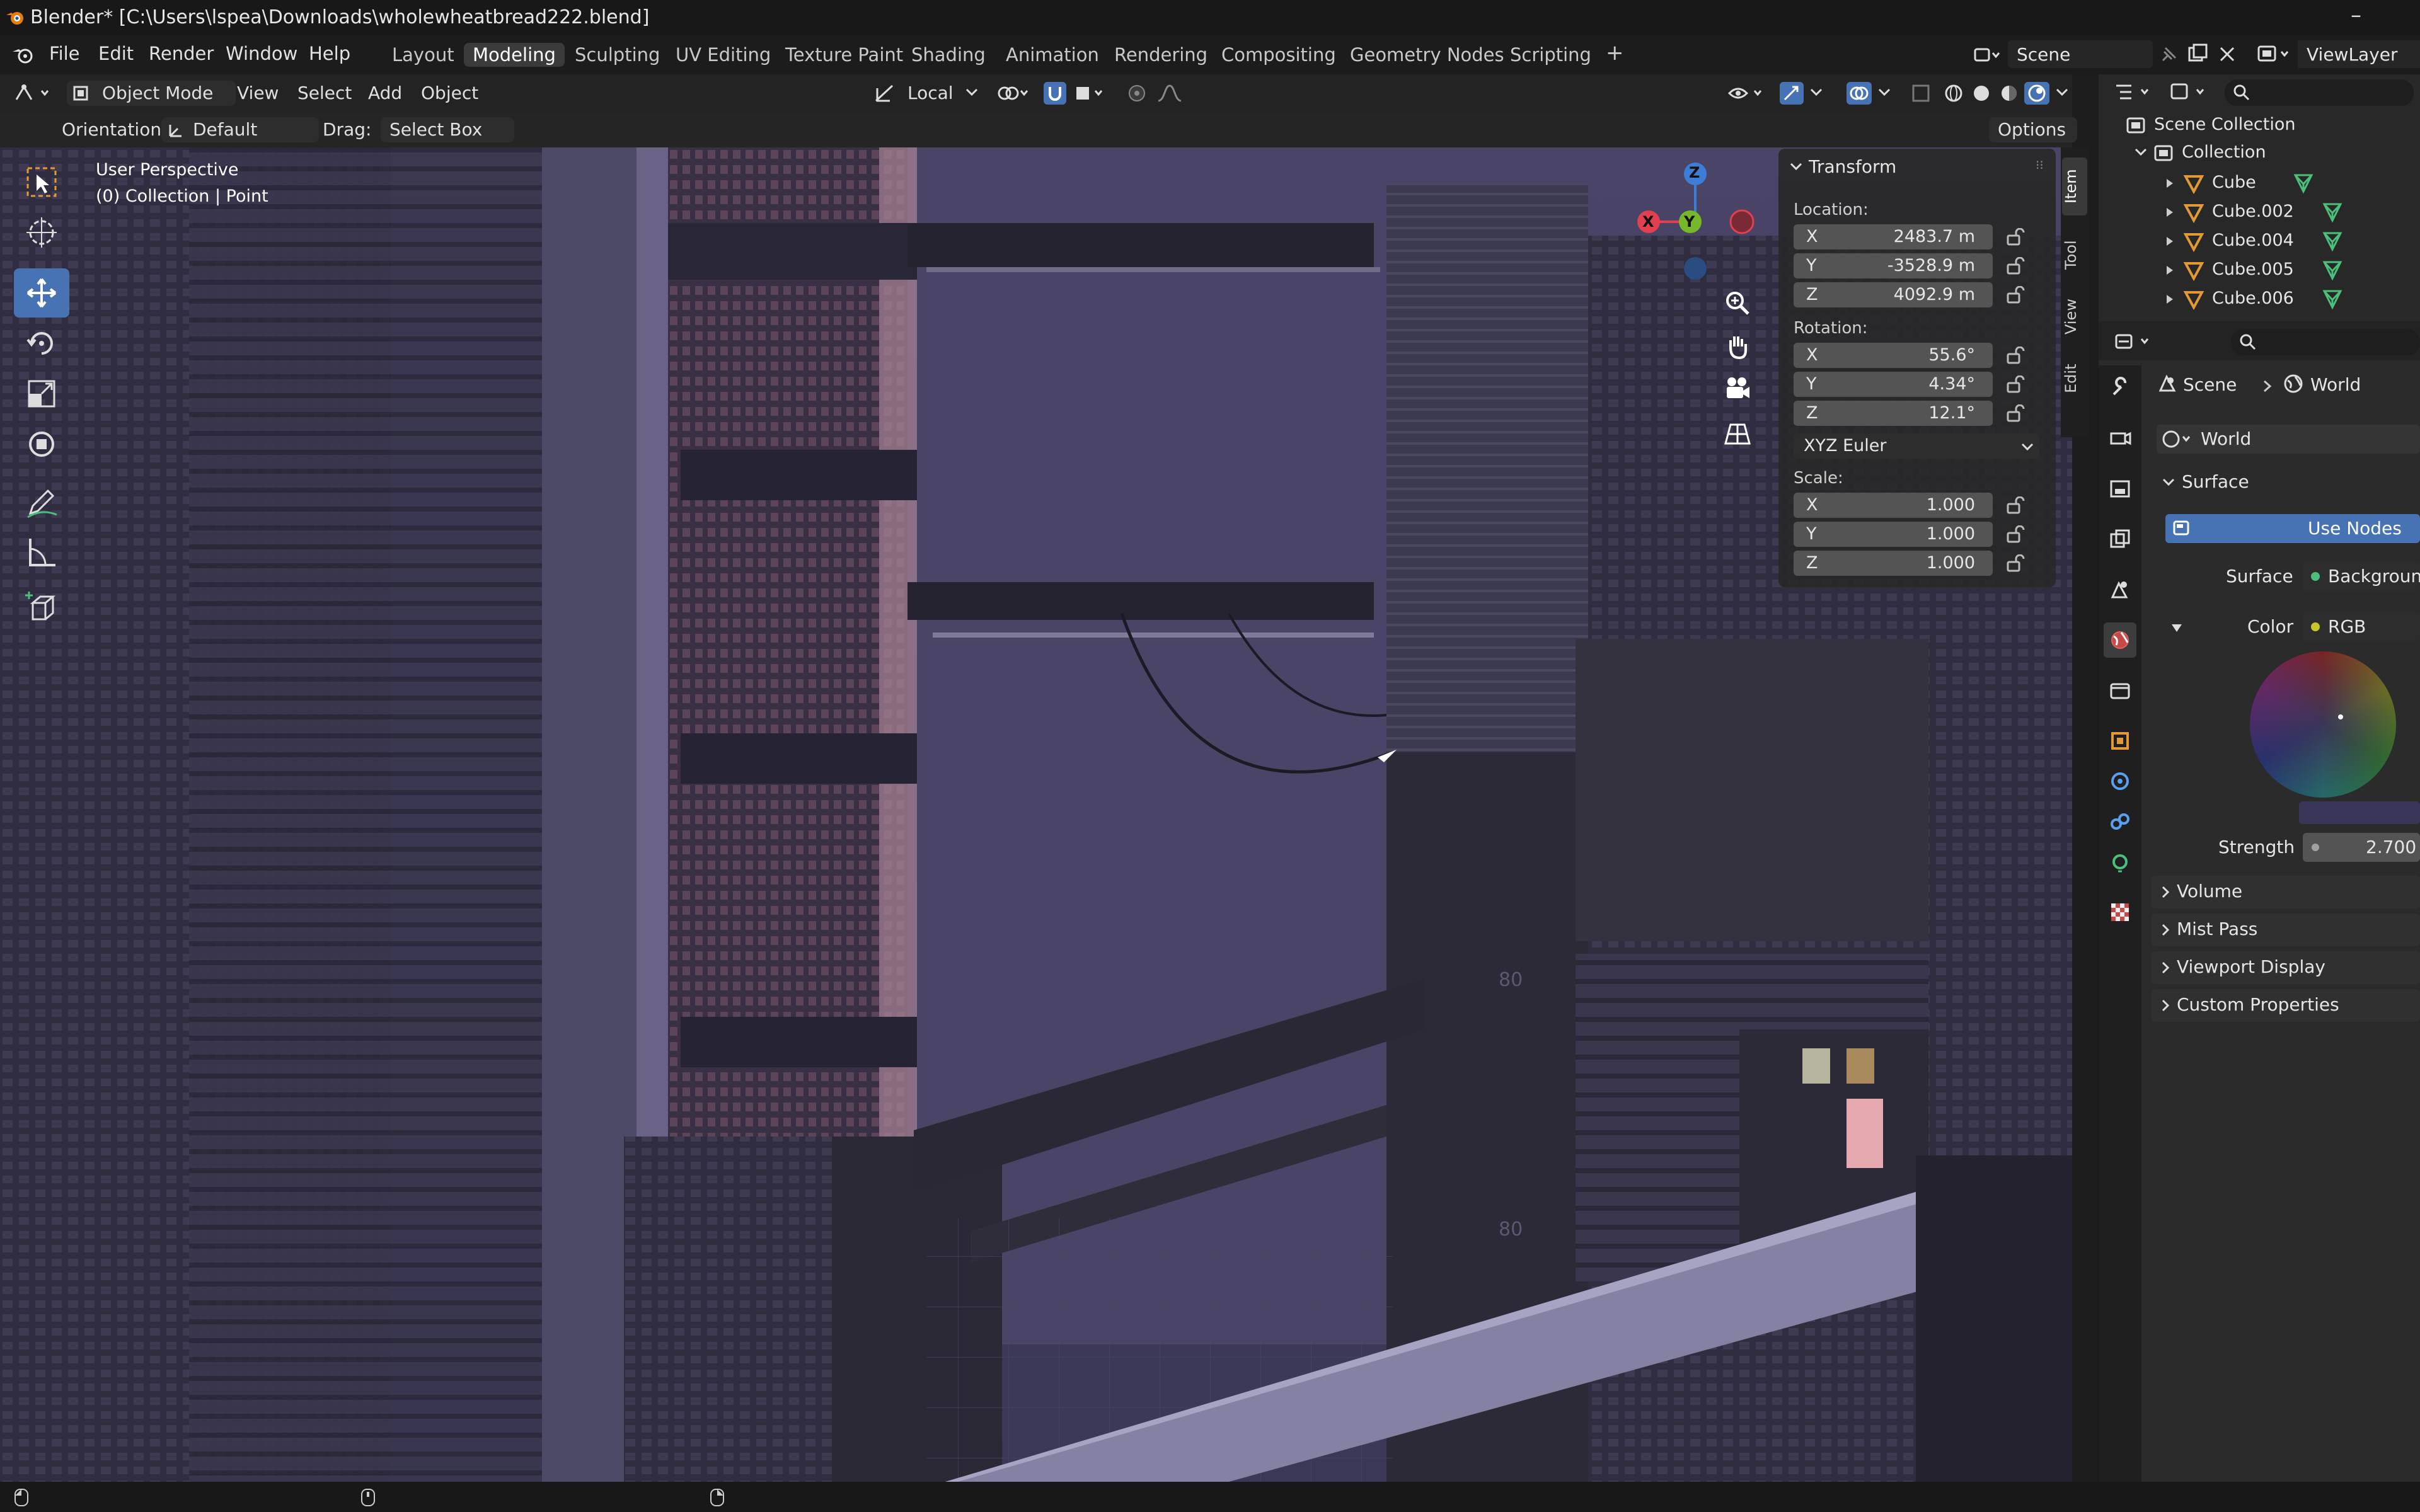 The image size is (2420, 1512). I want to click on tab-animation: Animation, so click(1052, 55).